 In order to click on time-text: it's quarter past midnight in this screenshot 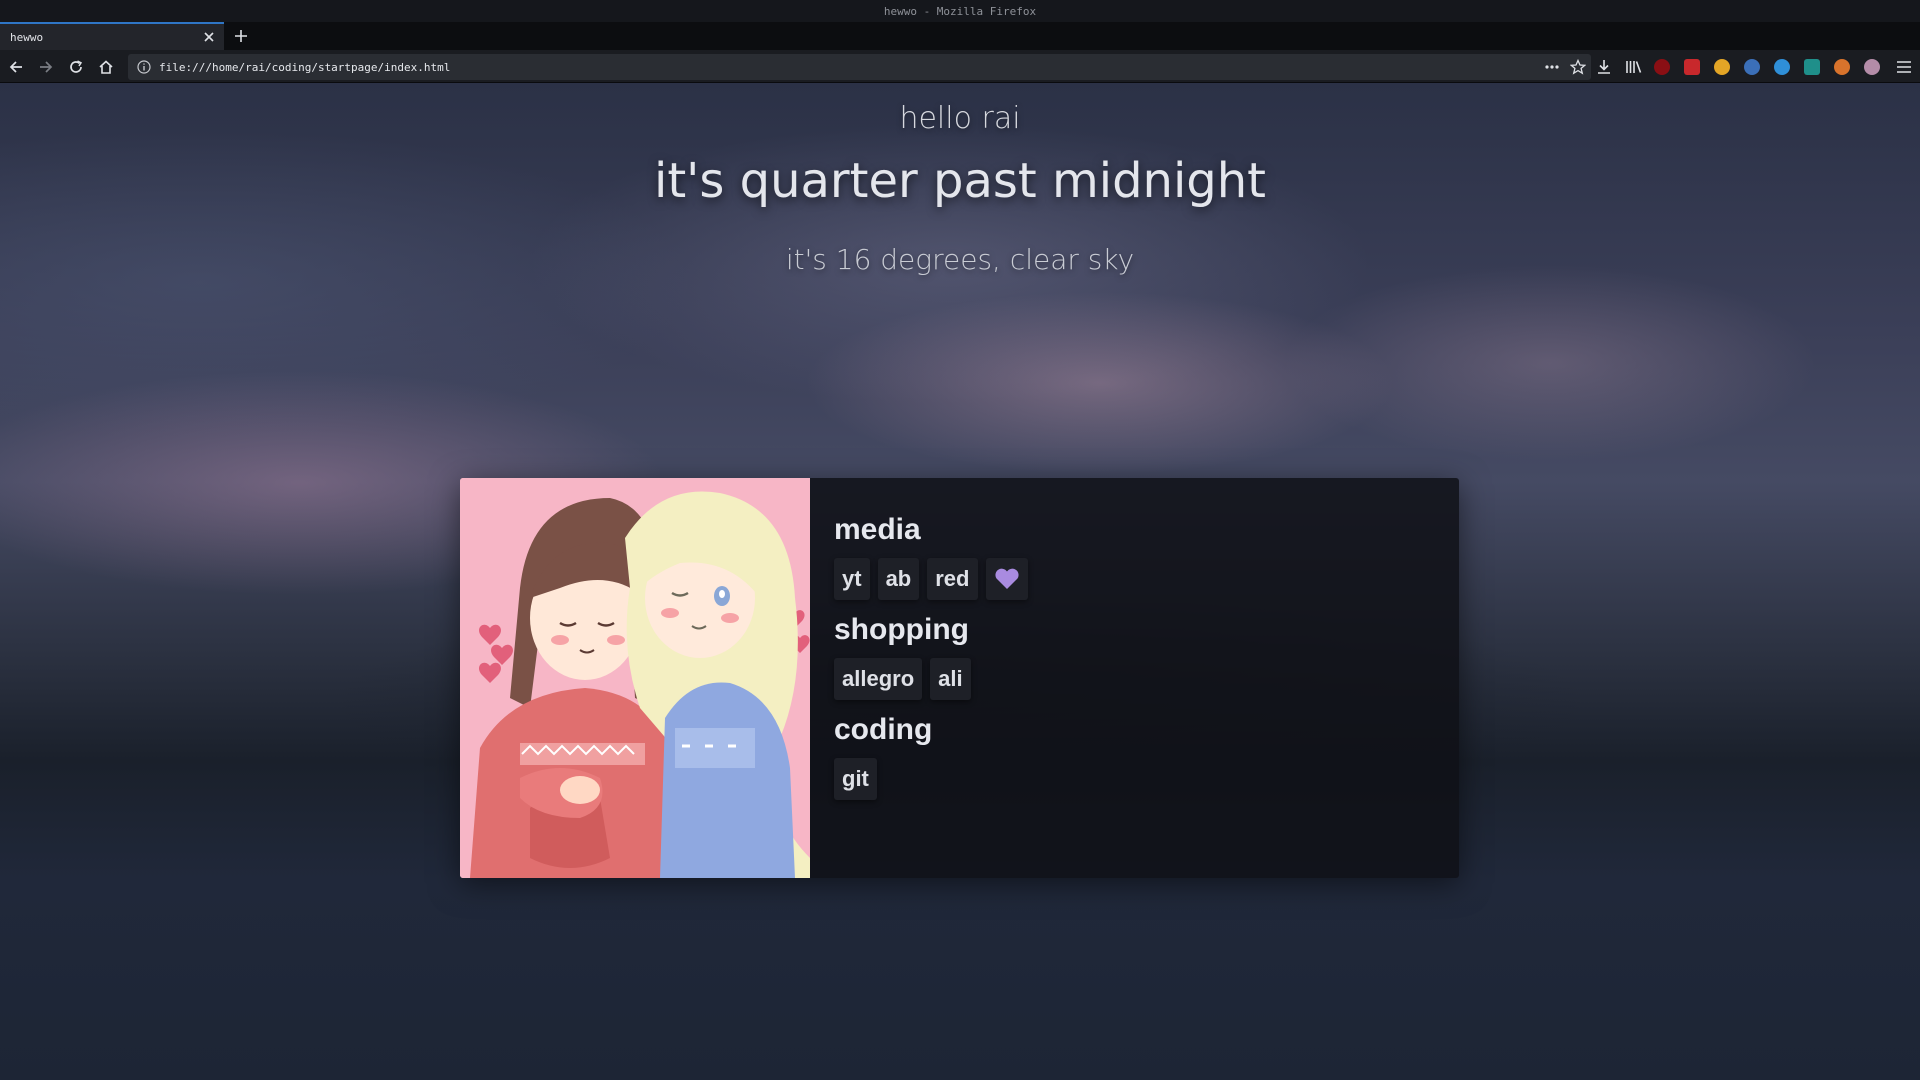, I will do `click(960, 181)`.